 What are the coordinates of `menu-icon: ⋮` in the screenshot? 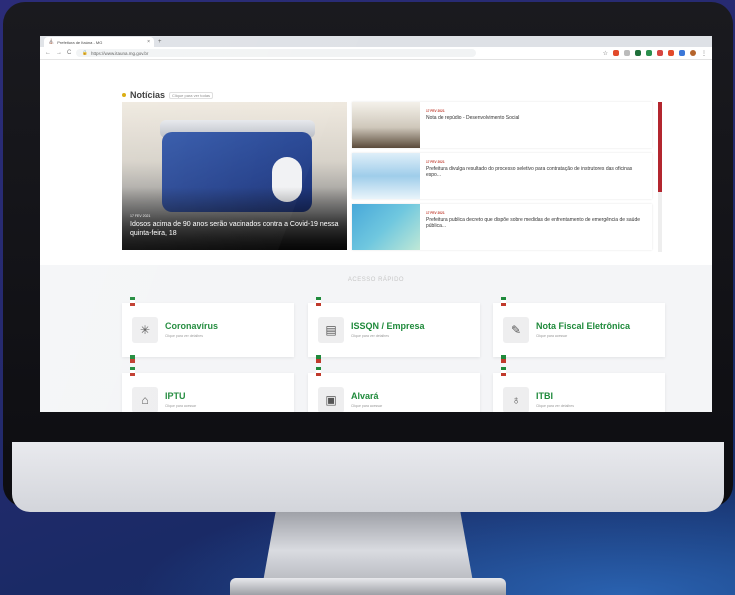 It's located at (704, 53).